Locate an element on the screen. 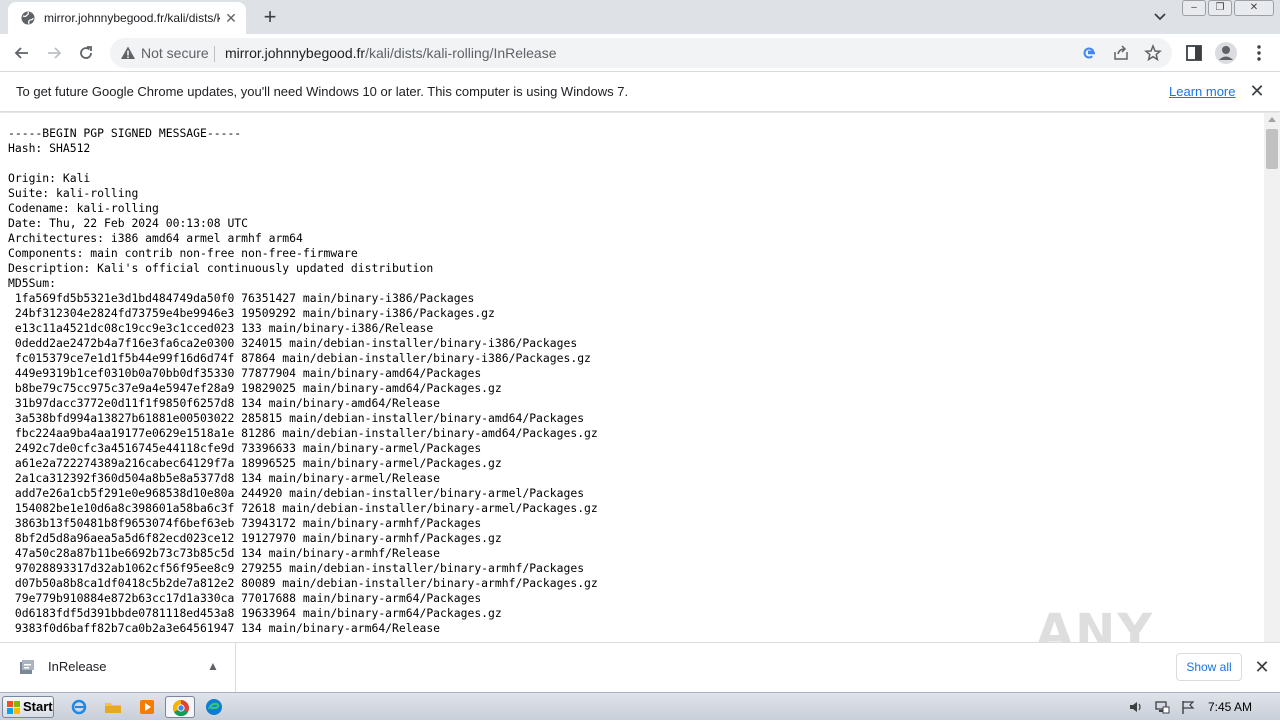  taskbar-media-player is located at coordinates (147, 707).